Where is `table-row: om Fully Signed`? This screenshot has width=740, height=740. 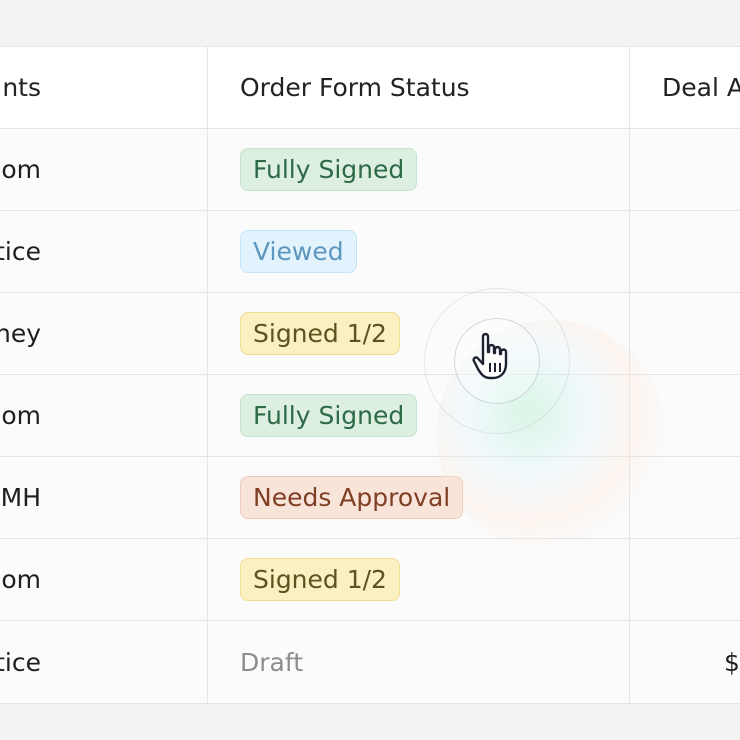
table-row: om Fully Signed is located at coordinates (370, 170).